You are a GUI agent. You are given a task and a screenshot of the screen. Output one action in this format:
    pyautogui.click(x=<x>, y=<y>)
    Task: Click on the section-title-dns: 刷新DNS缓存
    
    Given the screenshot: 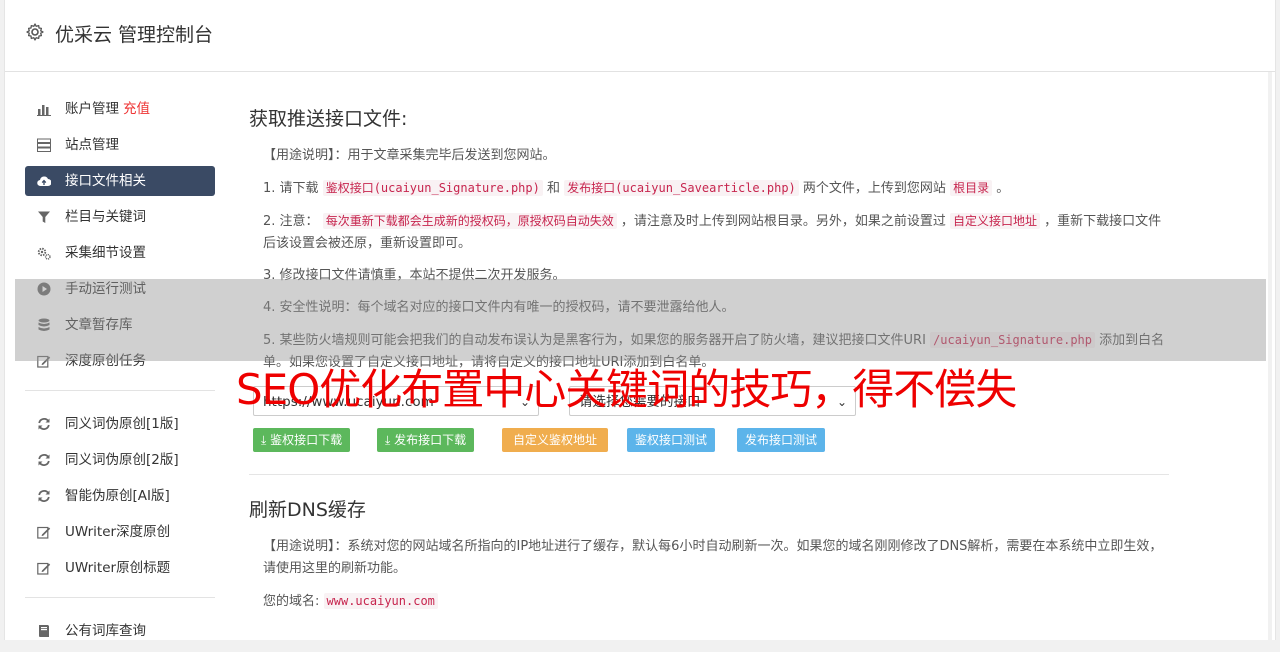 What is the action you would take?
    pyautogui.click(x=307, y=510)
    